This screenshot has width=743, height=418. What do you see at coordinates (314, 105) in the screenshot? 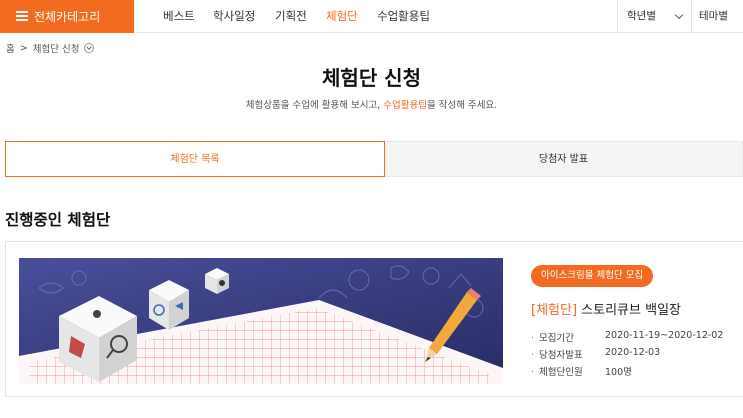
I see `subtitle-text: 체험상품을 수업에 활용해 보시고,` at bounding box center [314, 105].